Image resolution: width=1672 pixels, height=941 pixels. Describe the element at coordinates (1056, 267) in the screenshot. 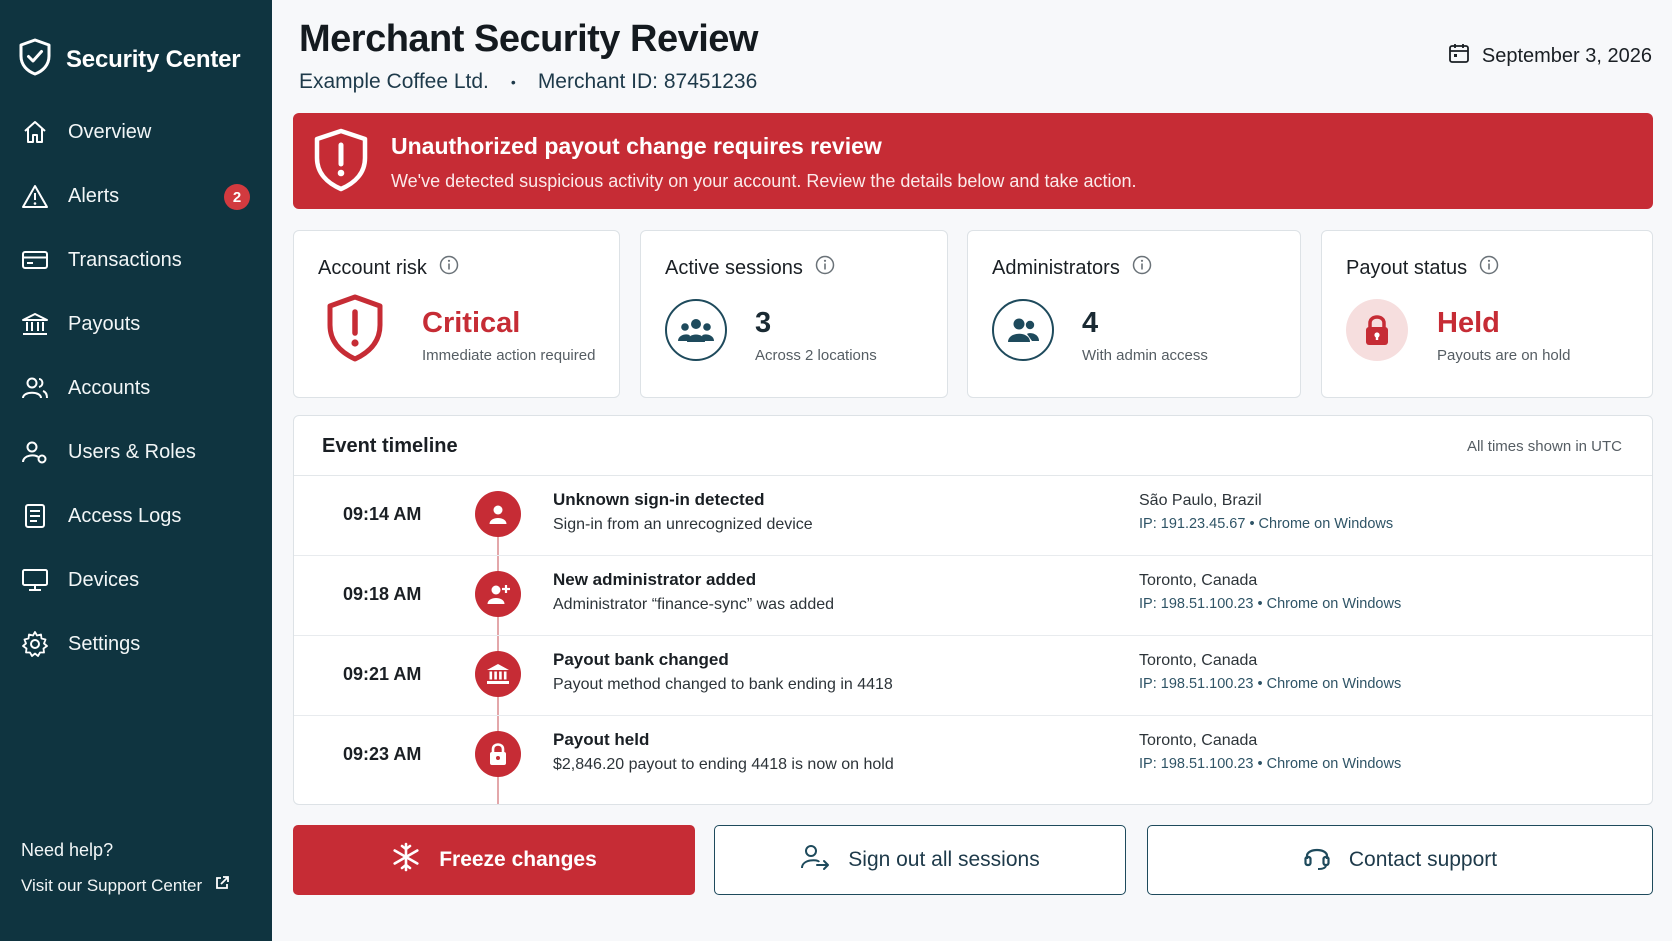

I see `card-label-text: Administrators` at that location.